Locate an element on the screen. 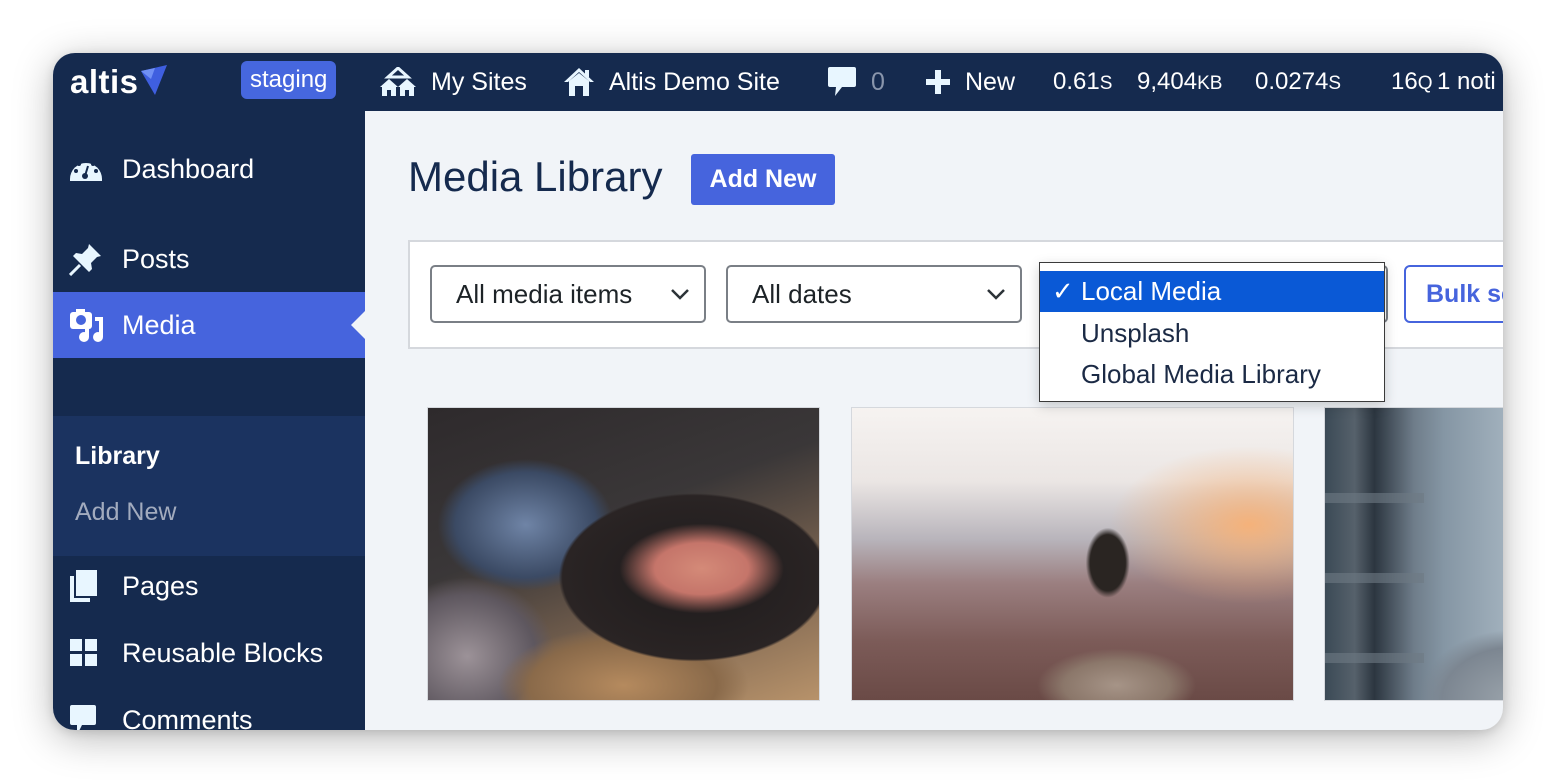  dropdown-option-local-media: ✓ Local Media is located at coordinates (1212, 291).